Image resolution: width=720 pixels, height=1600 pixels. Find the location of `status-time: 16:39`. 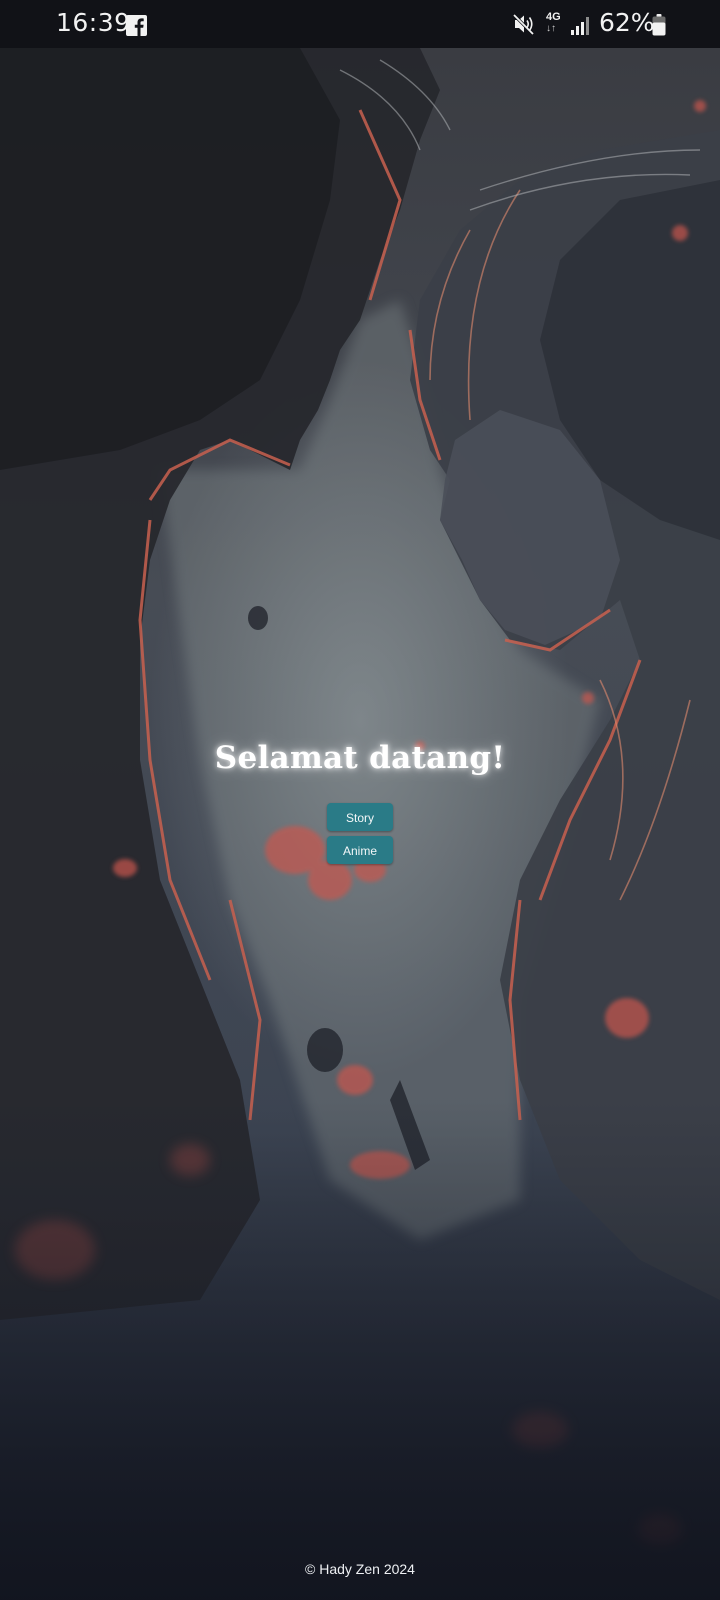

status-time: 16:39 is located at coordinates (93, 22).